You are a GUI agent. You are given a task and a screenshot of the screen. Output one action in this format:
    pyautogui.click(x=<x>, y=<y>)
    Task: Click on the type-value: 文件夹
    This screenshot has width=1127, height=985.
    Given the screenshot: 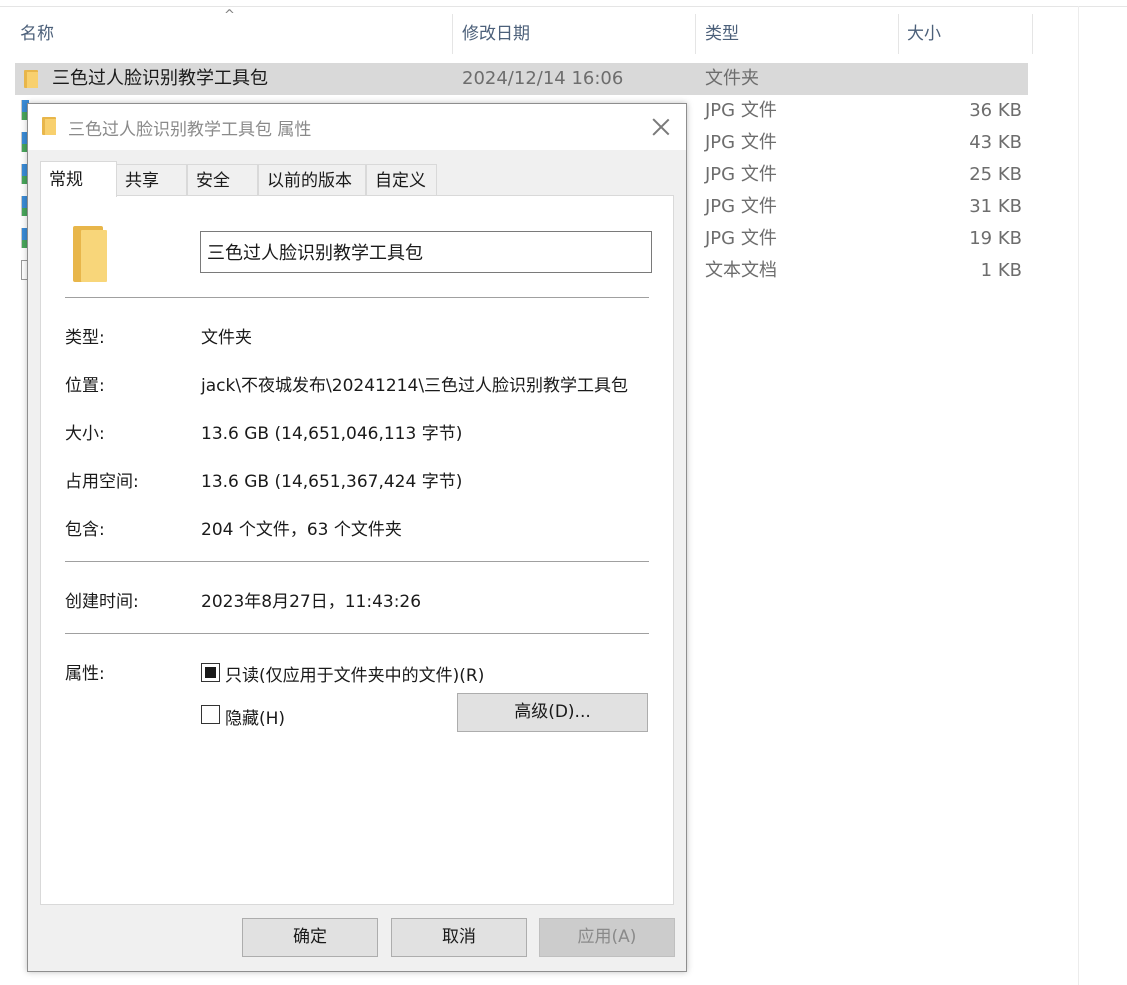 What is the action you would take?
    pyautogui.click(x=226, y=338)
    